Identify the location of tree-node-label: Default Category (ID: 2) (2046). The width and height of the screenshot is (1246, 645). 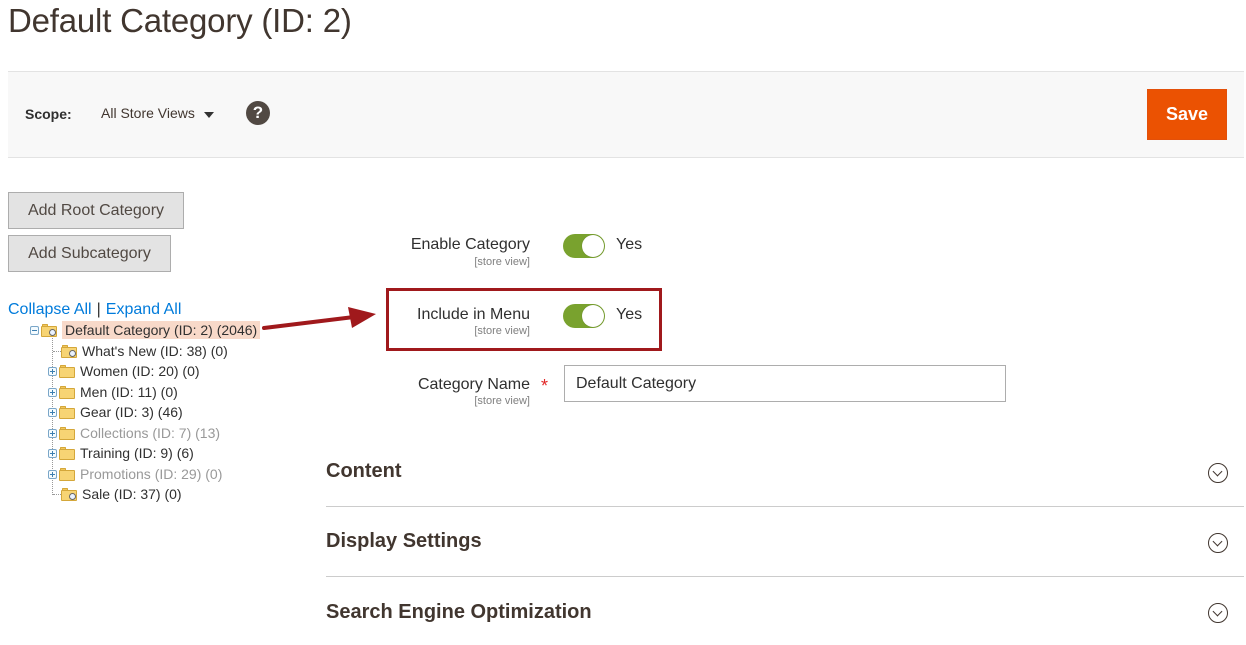
(161, 330).